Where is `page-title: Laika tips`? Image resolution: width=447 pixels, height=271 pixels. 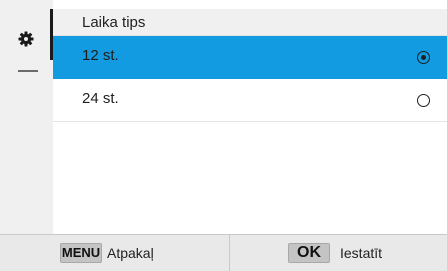 page-title: Laika tips is located at coordinates (114, 22).